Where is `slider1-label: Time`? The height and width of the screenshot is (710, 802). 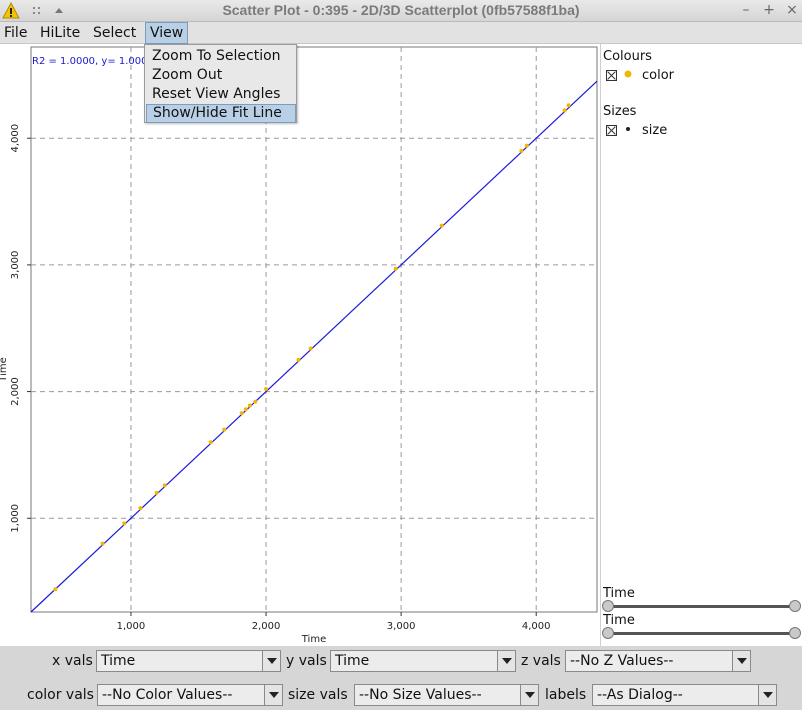 slider1-label: Time is located at coordinates (619, 593).